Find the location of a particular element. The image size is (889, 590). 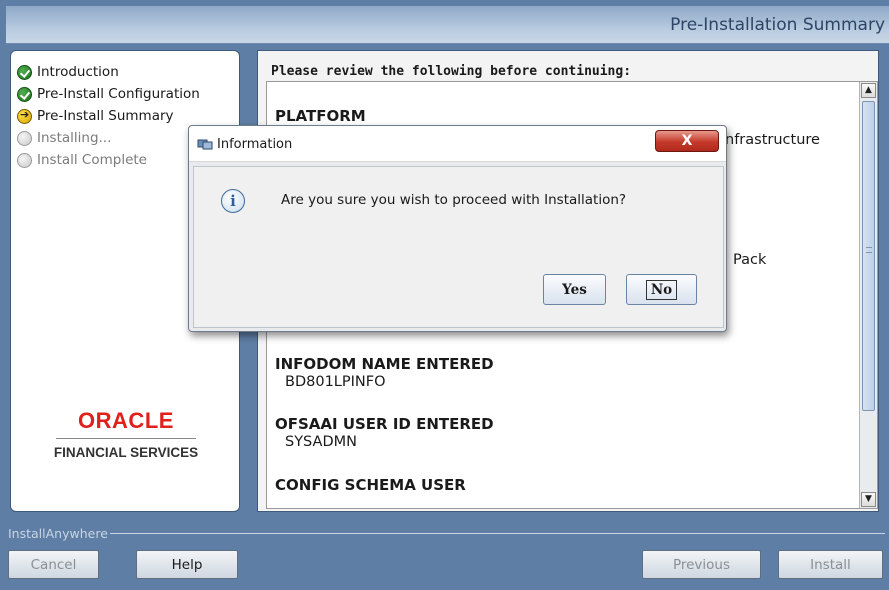

oracle-wordmark: ORACLE is located at coordinates (126, 420).